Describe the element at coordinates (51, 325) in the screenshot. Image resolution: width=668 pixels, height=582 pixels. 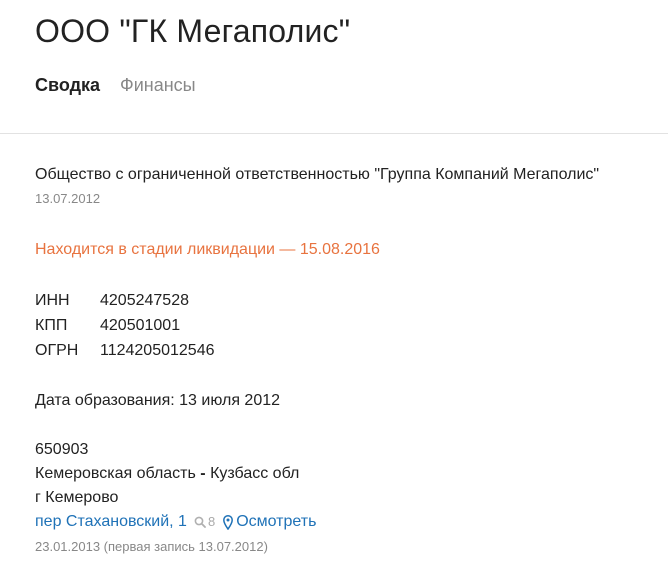
I see `code-label: КПП` at that location.